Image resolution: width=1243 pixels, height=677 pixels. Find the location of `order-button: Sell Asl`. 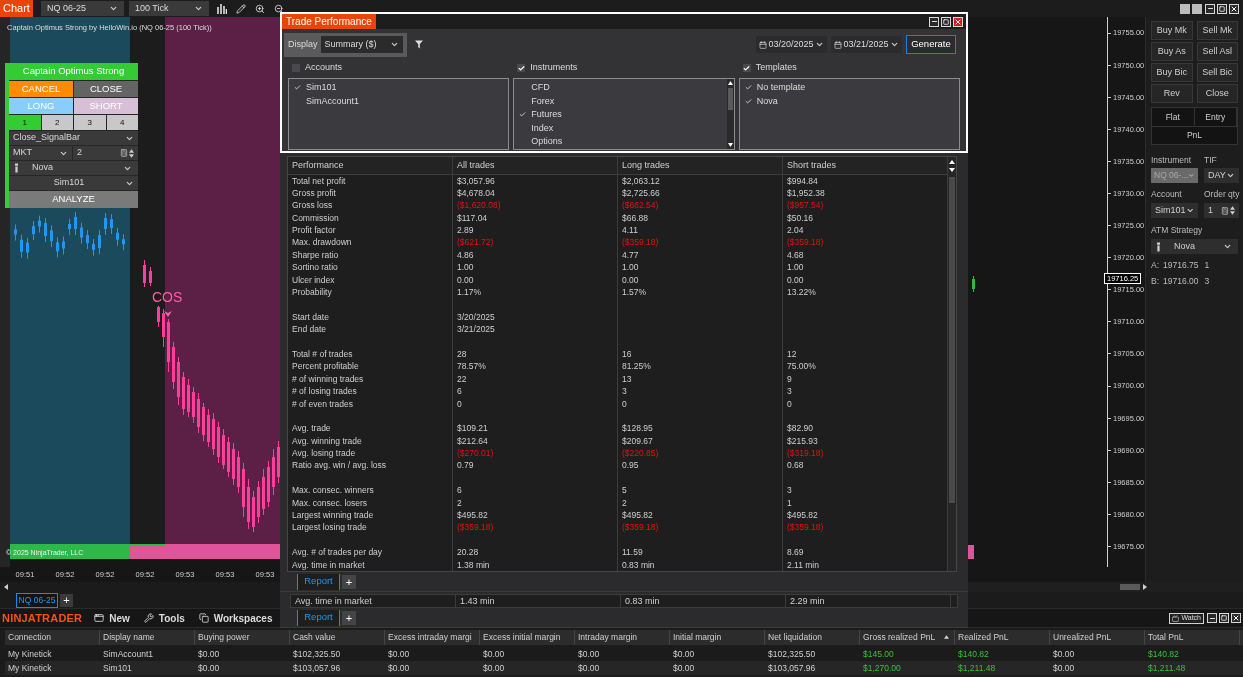

order-button: Sell Asl is located at coordinates (1217, 51).